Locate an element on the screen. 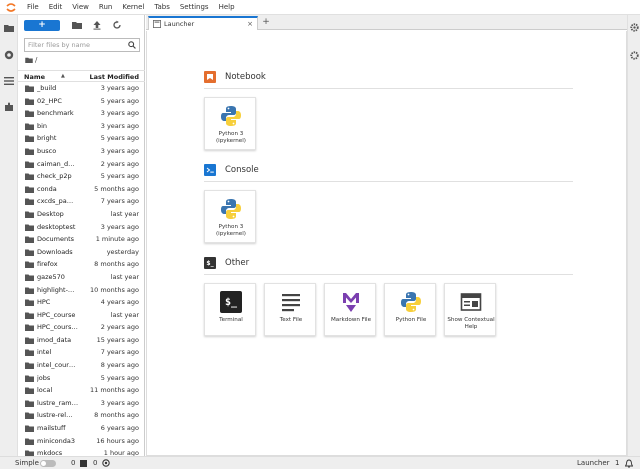 The width and height of the screenshot is (640, 469). card-contextual-help: Show Contextual Help is located at coordinates (470, 309).